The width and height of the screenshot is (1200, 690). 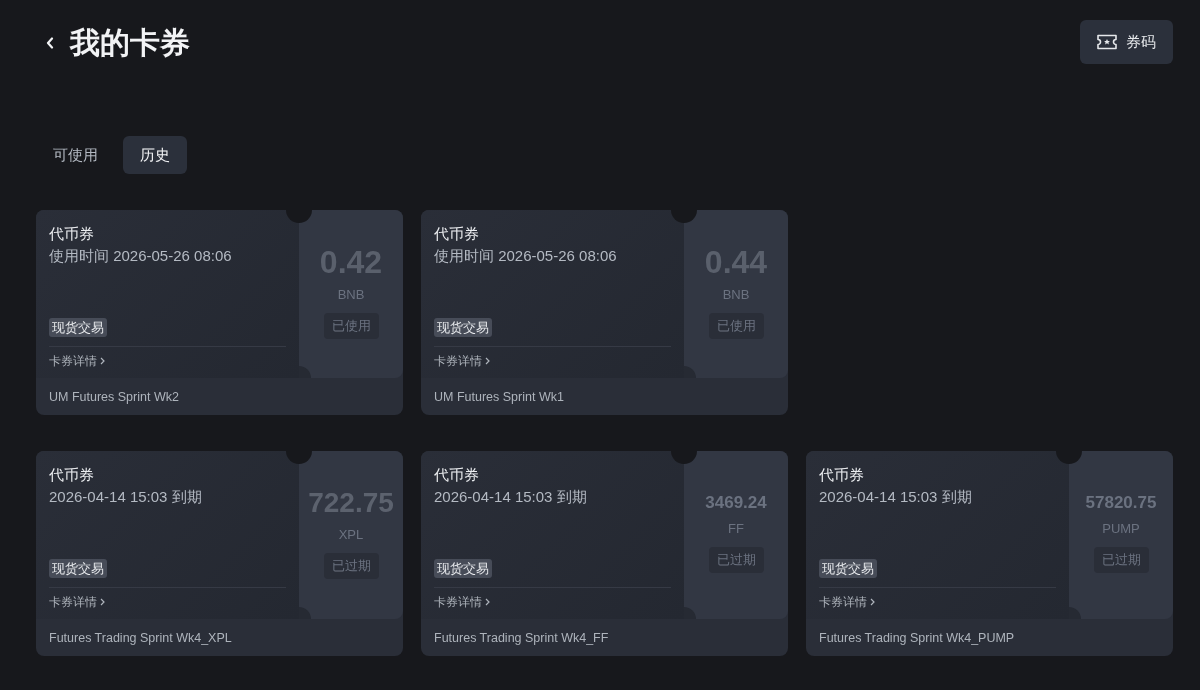 I want to click on coupon-card: 代币券 2026-04-14 15:03 到期 现货交易 卡券详情 57820.75 PUMP 已过期 Futures Trading Sprint Wk4_PUMP, so click(x=989, y=553).